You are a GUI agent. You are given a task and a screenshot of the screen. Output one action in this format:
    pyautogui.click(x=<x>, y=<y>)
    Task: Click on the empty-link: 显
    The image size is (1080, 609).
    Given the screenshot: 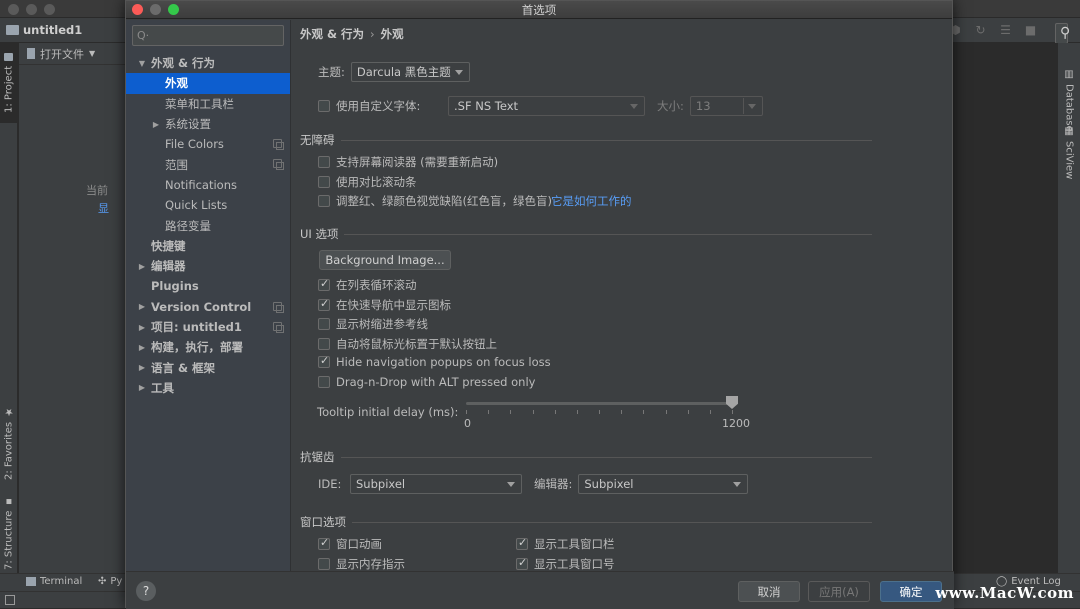 What is the action you would take?
    pyautogui.click(x=103, y=208)
    